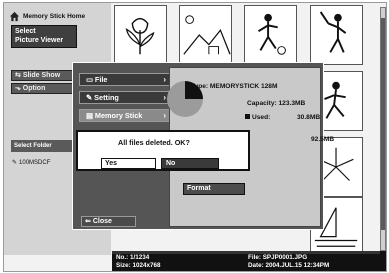 The height and width of the screenshot is (273, 389). Describe the element at coordinates (19, 88) in the screenshot. I see `option-icon: ⬎` at that location.